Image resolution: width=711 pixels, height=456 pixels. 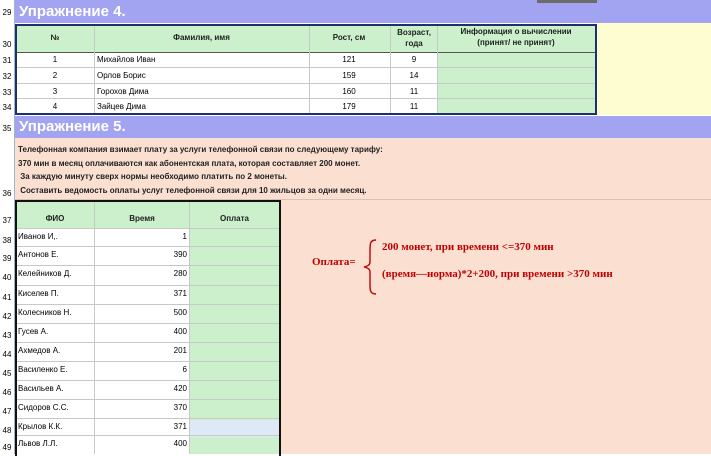 What do you see at coordinates (7, 277) in the screenshot?
I see `row-number: 40` at bounding box center [7, 277].